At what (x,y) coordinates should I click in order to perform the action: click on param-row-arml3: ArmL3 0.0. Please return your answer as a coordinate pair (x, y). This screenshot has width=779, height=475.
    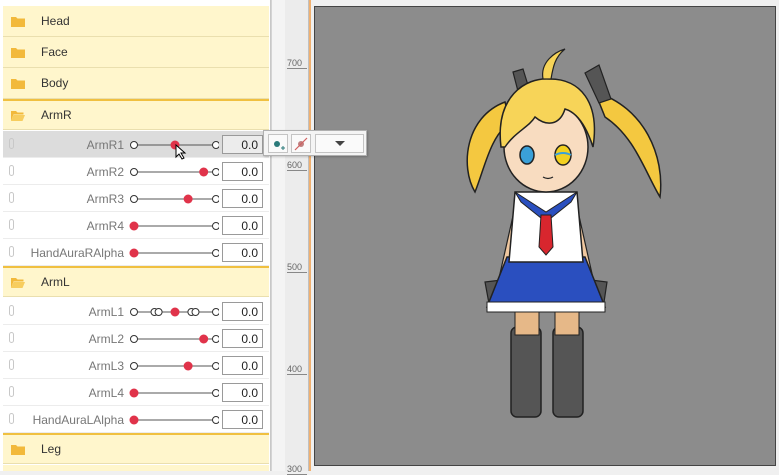
    Looking at the image, I should click on (136, 365).